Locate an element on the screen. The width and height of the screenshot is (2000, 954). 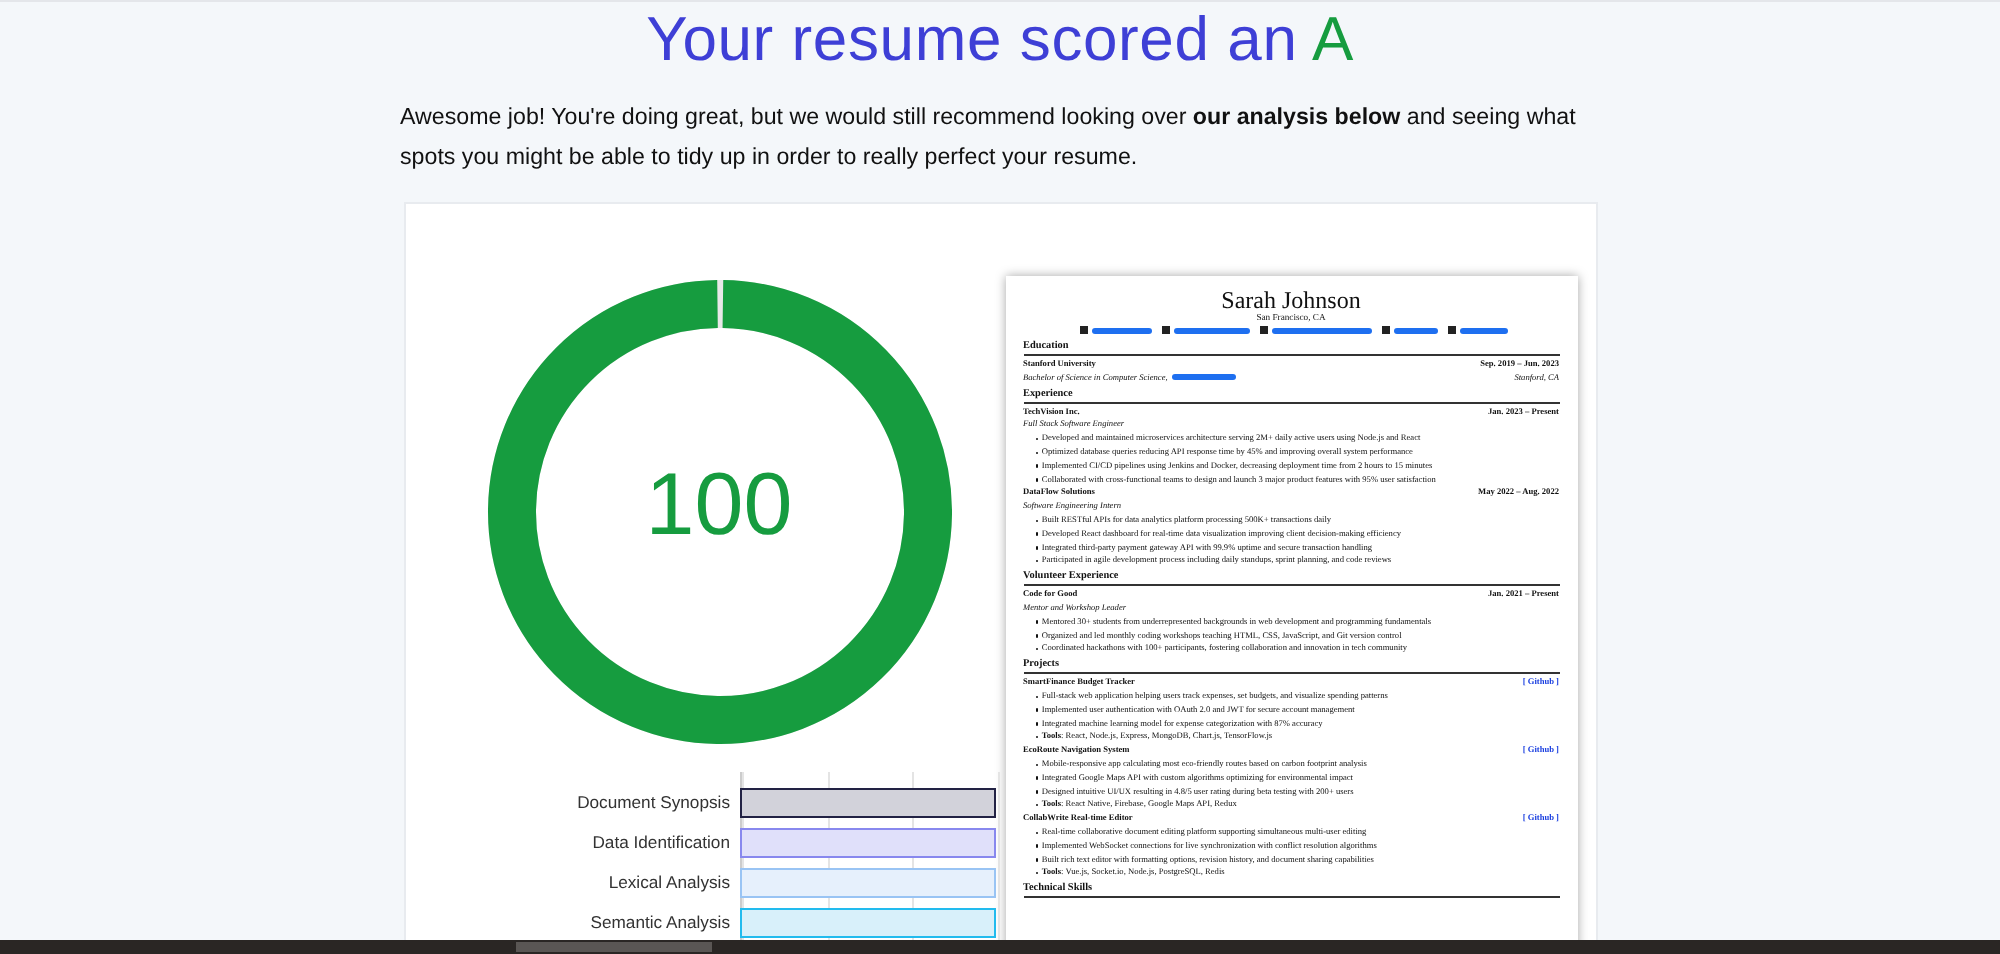
resume-name: Sarah Johnson is located at coordinates (1291, 300).